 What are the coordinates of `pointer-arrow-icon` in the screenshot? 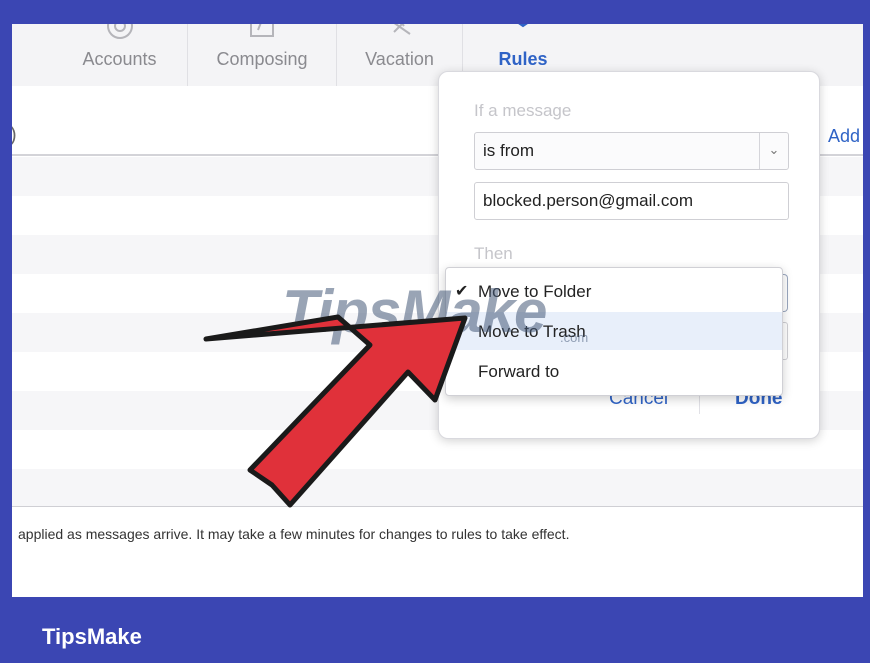 It's located at (335, 411).